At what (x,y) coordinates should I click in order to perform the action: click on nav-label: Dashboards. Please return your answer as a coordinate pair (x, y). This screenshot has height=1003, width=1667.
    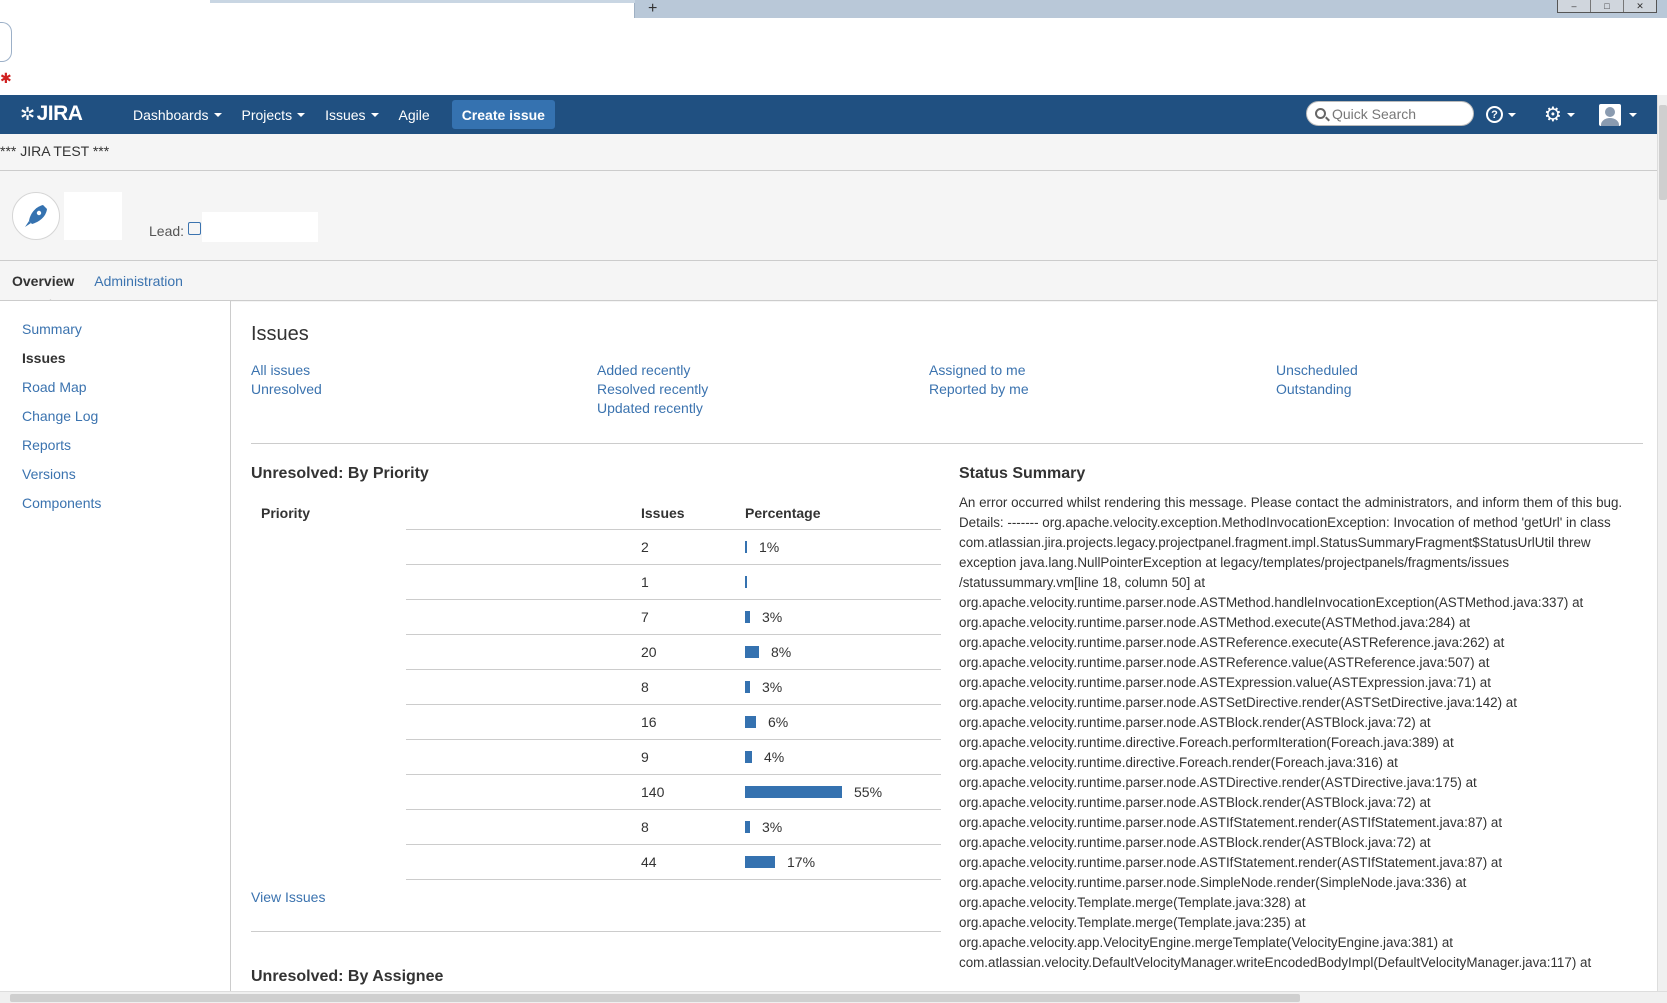
    Looking at the image, I should click on (171, 114).